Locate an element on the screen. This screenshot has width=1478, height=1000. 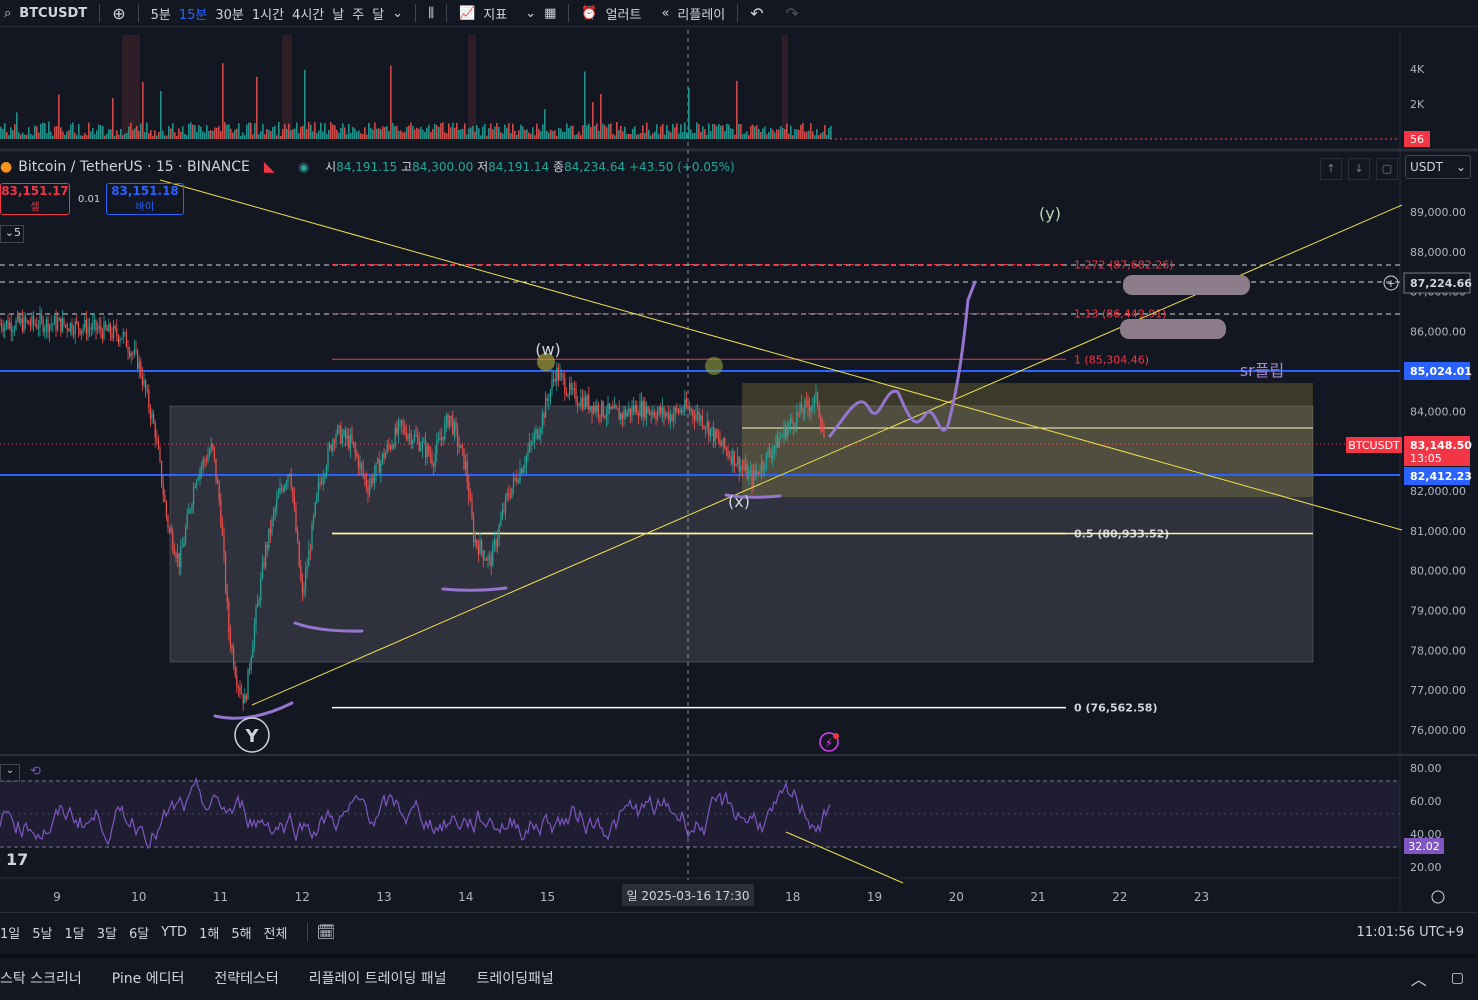
range-5y: 5해 is located at coordinates (241, 932).